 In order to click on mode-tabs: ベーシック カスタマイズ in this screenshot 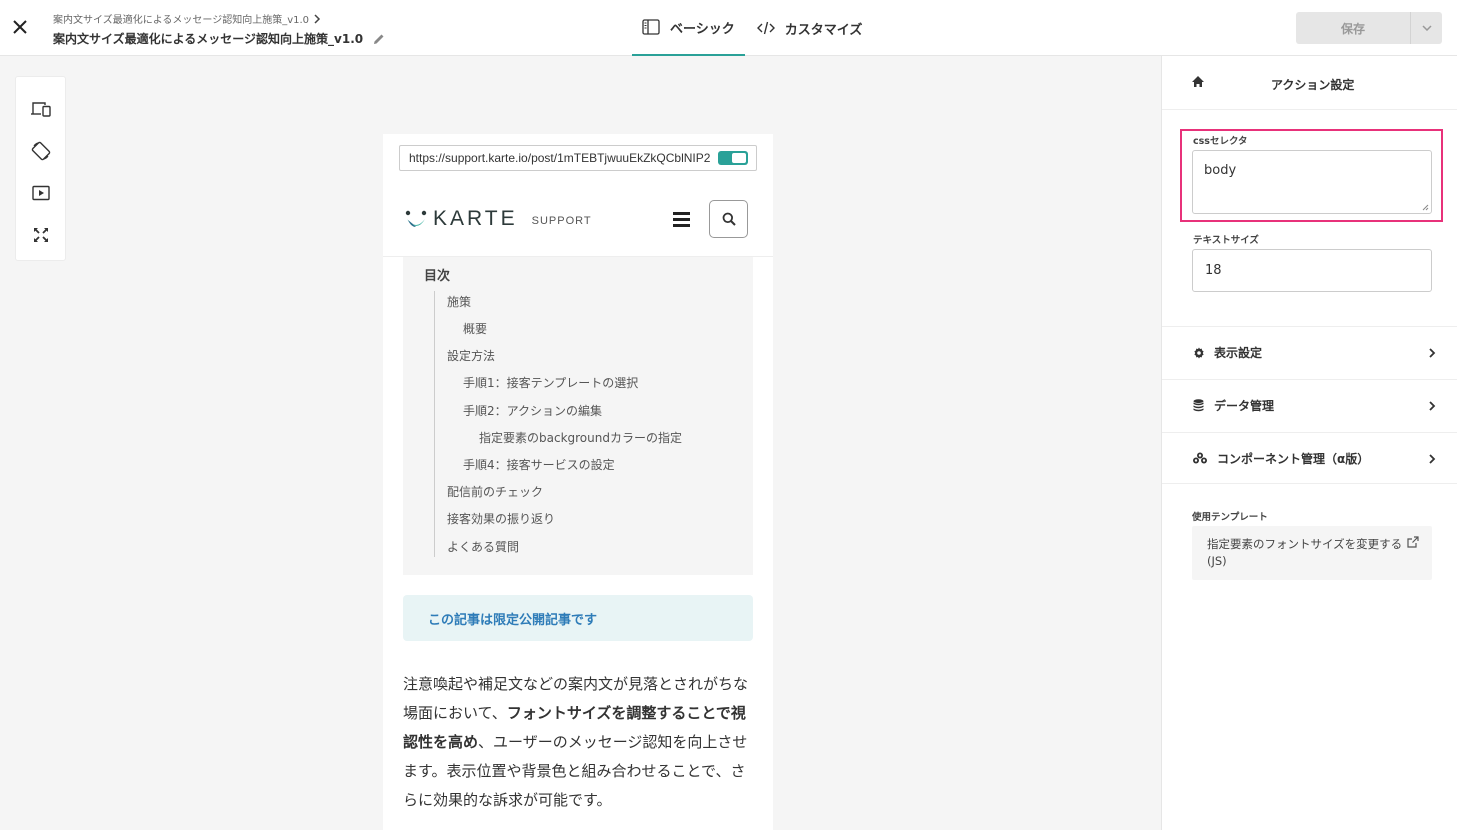, I will do `click(752, 28)`.